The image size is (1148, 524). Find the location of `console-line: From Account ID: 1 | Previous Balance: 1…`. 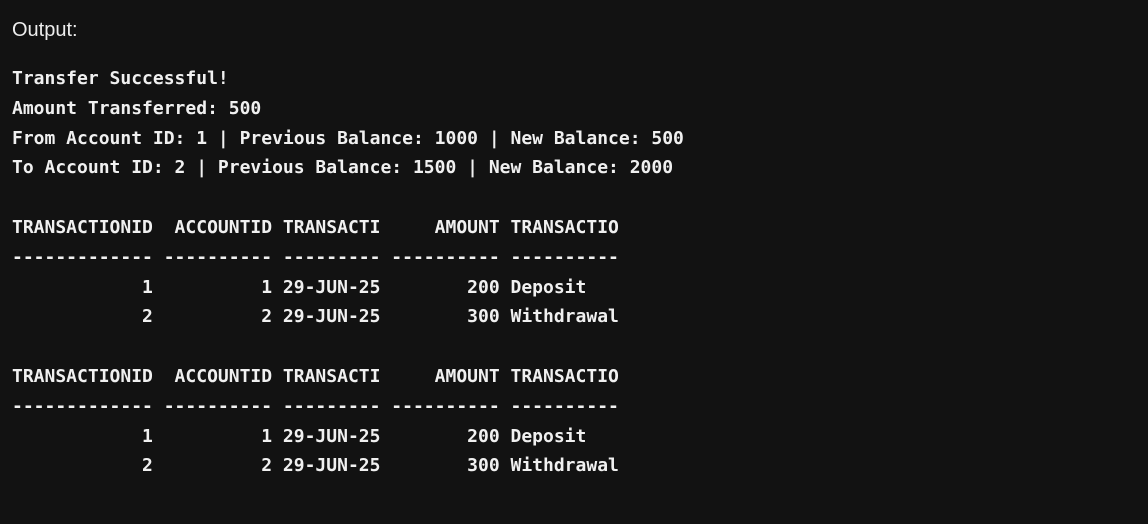

console-line: From Account ID: 1 | Previous Balance: 1… is located at coordinates (348, 138).